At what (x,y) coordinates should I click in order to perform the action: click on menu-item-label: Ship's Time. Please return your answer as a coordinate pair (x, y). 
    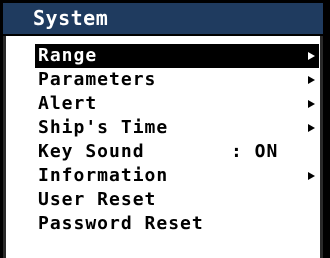
    Looking at the image, I should click on (103, 127).